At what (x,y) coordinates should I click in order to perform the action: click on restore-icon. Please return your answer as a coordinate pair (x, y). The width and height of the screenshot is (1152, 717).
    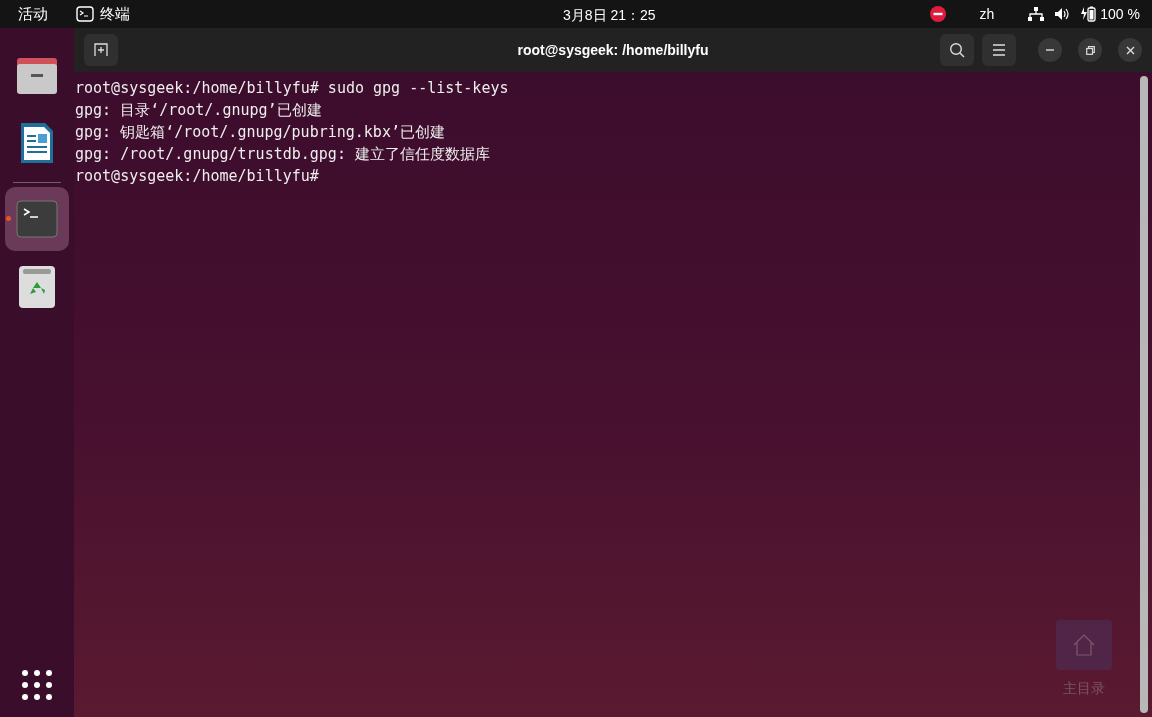
    Looking at the image, I should click on (1090, 50).